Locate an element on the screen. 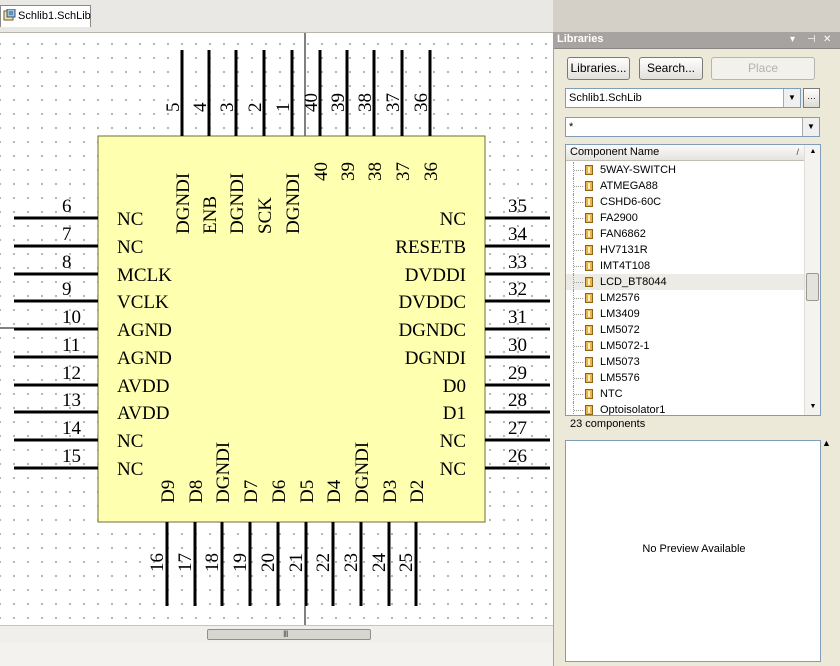 The width and height of the screenshot is (840, 666). pin-number: 32 is located at coordinates (517, 289).